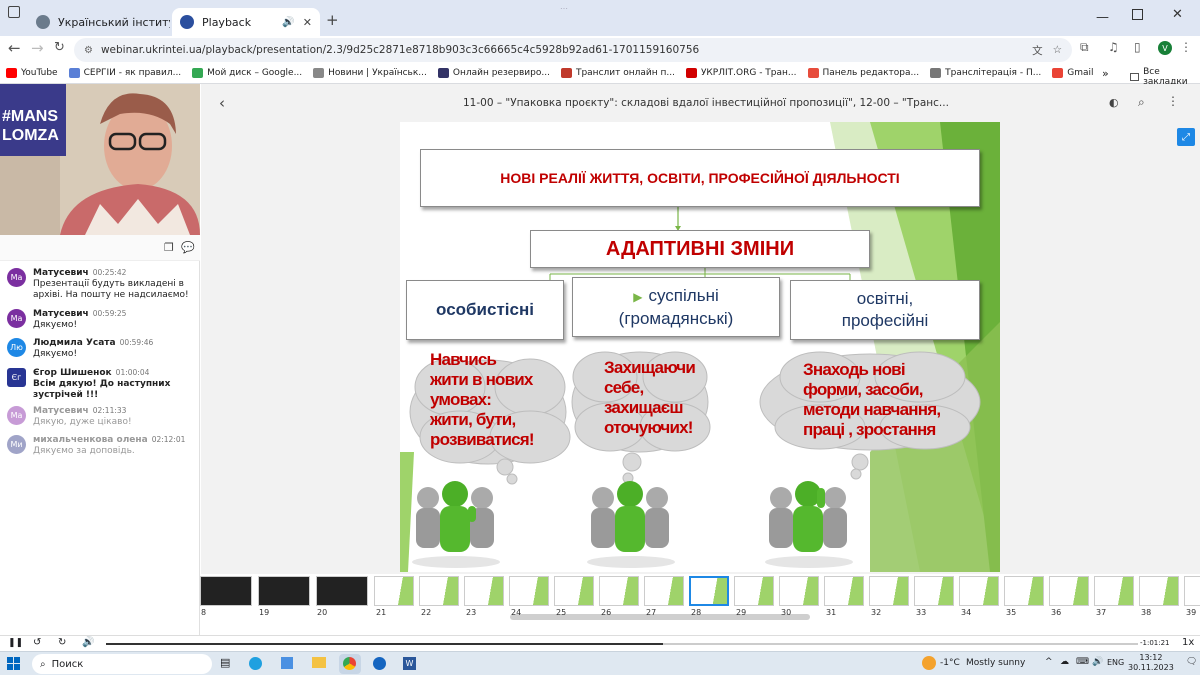 Image resolution: width=1200 pixels, height=675 pixels. Describe the element at coordinates (14, 664) in the screenshot. I see `windows-start-icon` at that location.